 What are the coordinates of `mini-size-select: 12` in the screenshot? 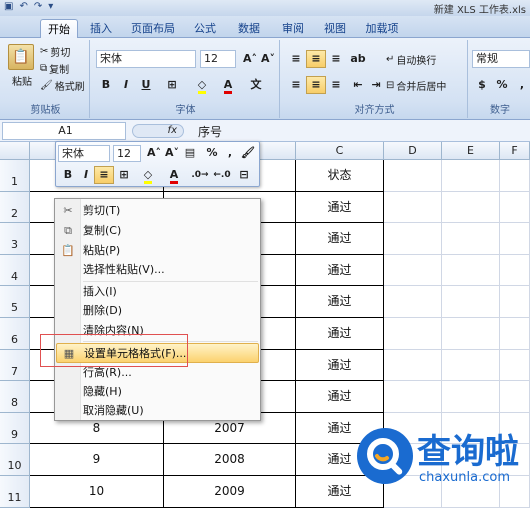 It's located at (127, 153).